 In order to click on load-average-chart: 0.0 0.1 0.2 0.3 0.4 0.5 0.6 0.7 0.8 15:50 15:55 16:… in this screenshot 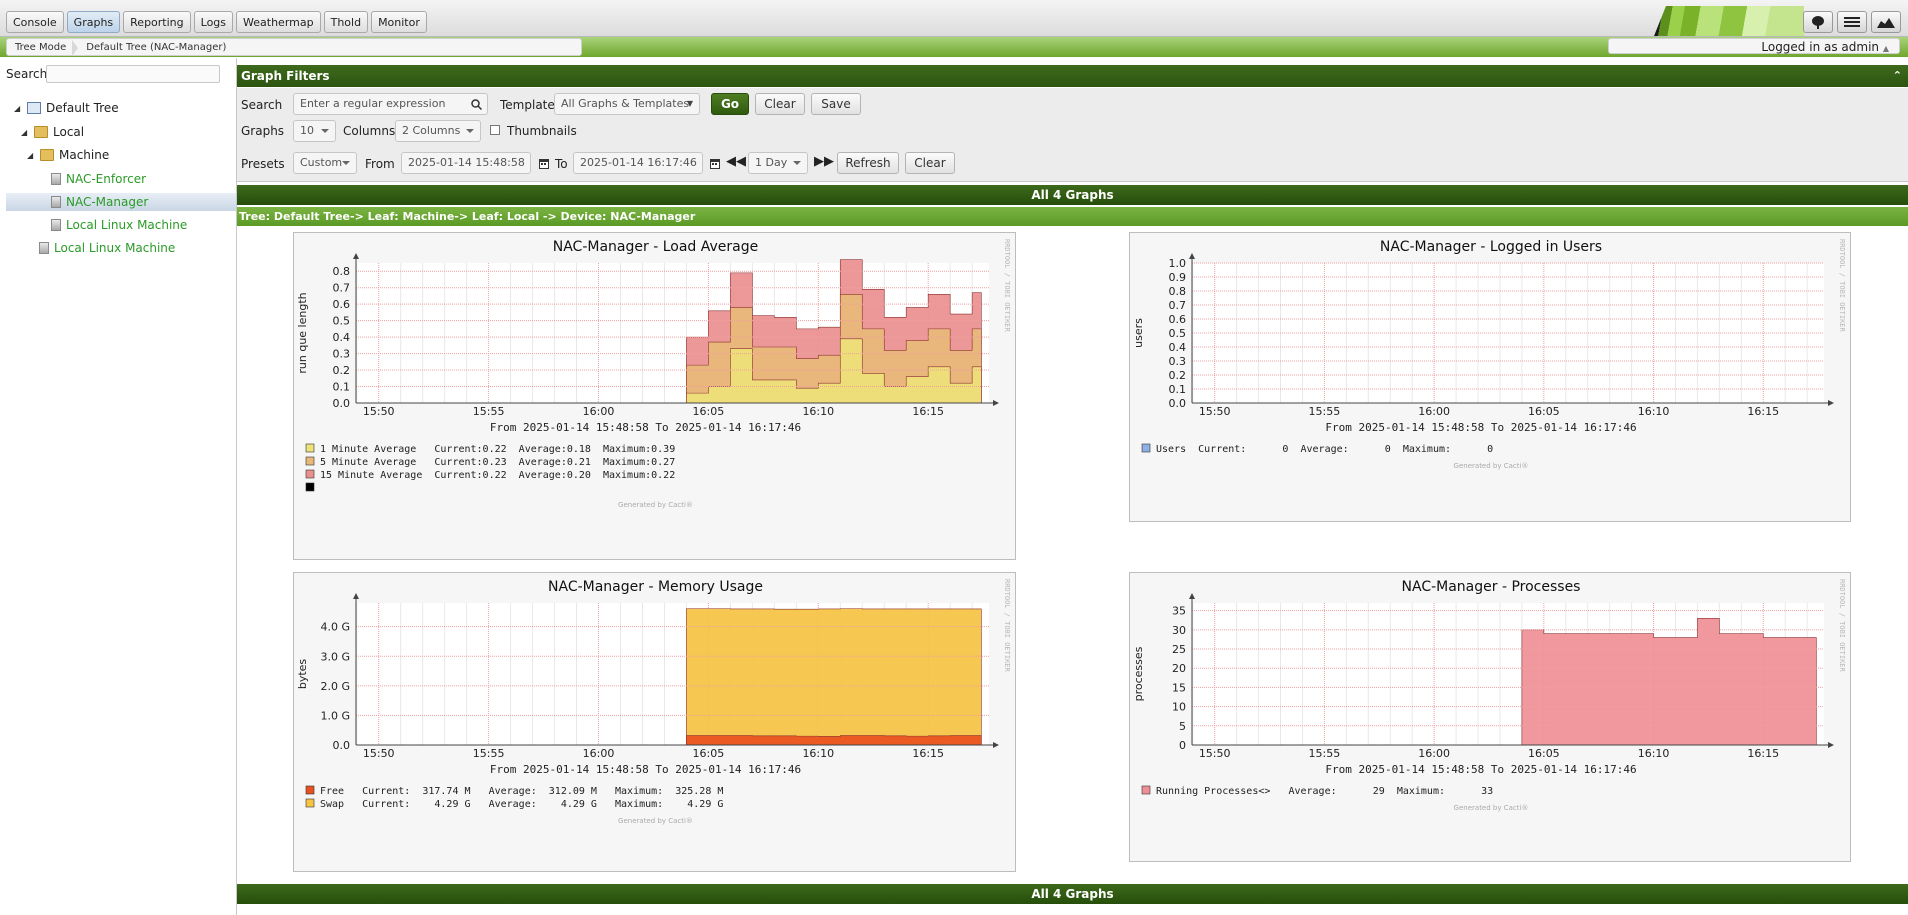, I will do `click(653, 374)`.